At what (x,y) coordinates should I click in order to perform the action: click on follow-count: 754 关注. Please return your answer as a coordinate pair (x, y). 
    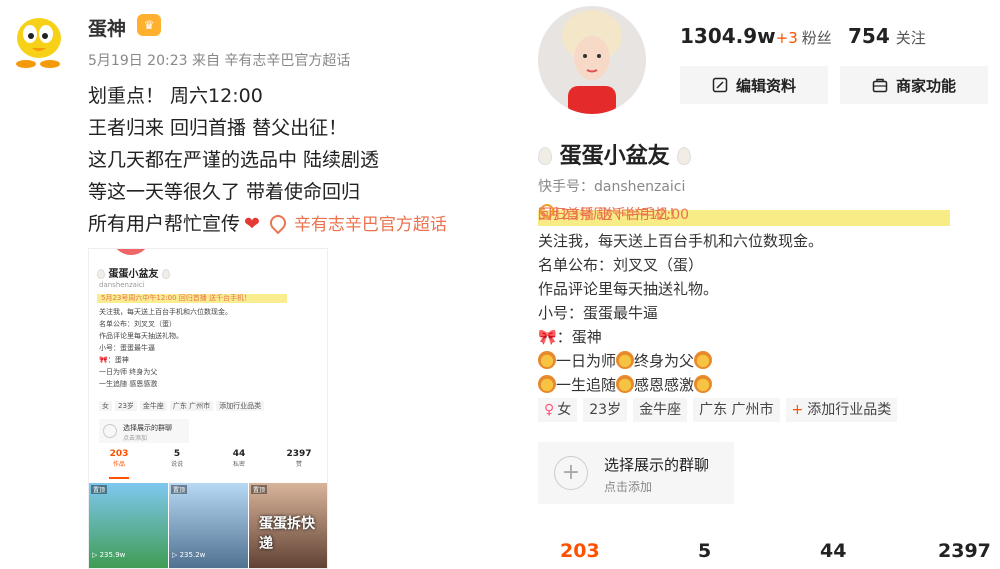
    Looking at the image, I should click on (887, 36).